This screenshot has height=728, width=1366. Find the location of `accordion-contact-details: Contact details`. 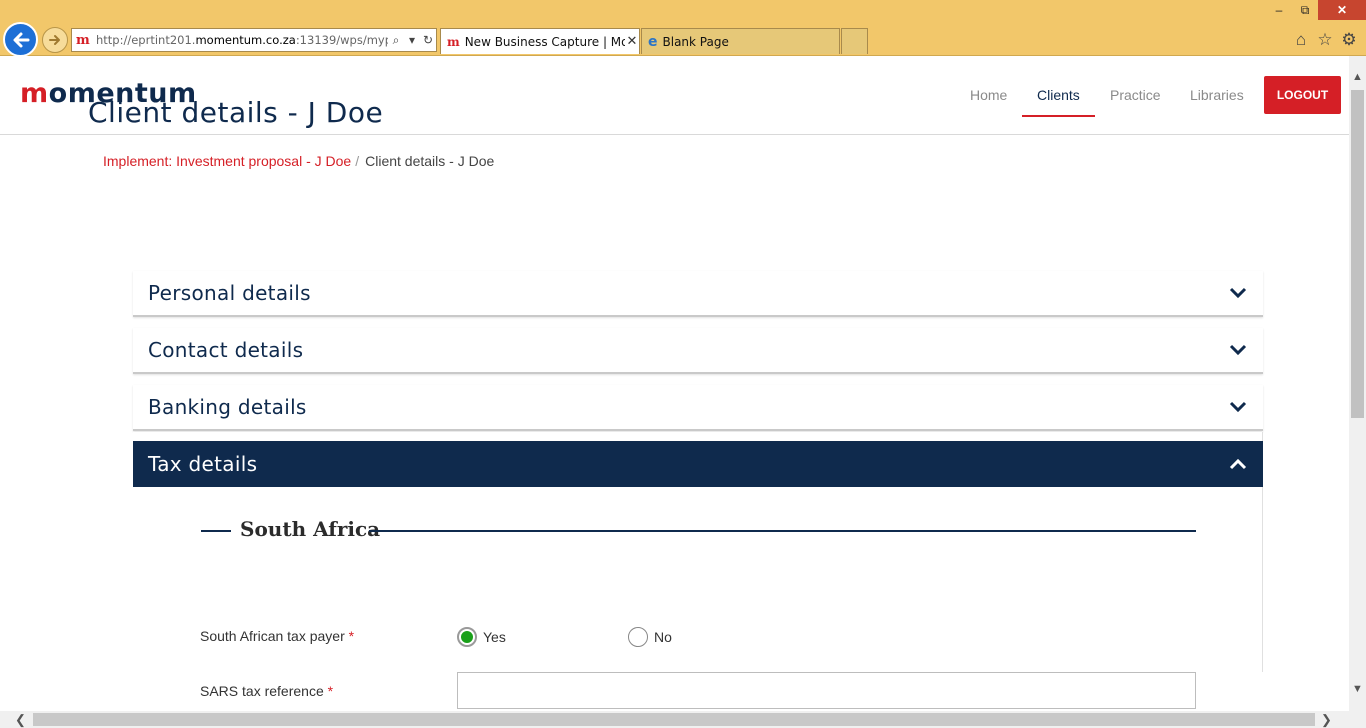

accordion-contact-details: Contact details is located at coordinates (698, 351).